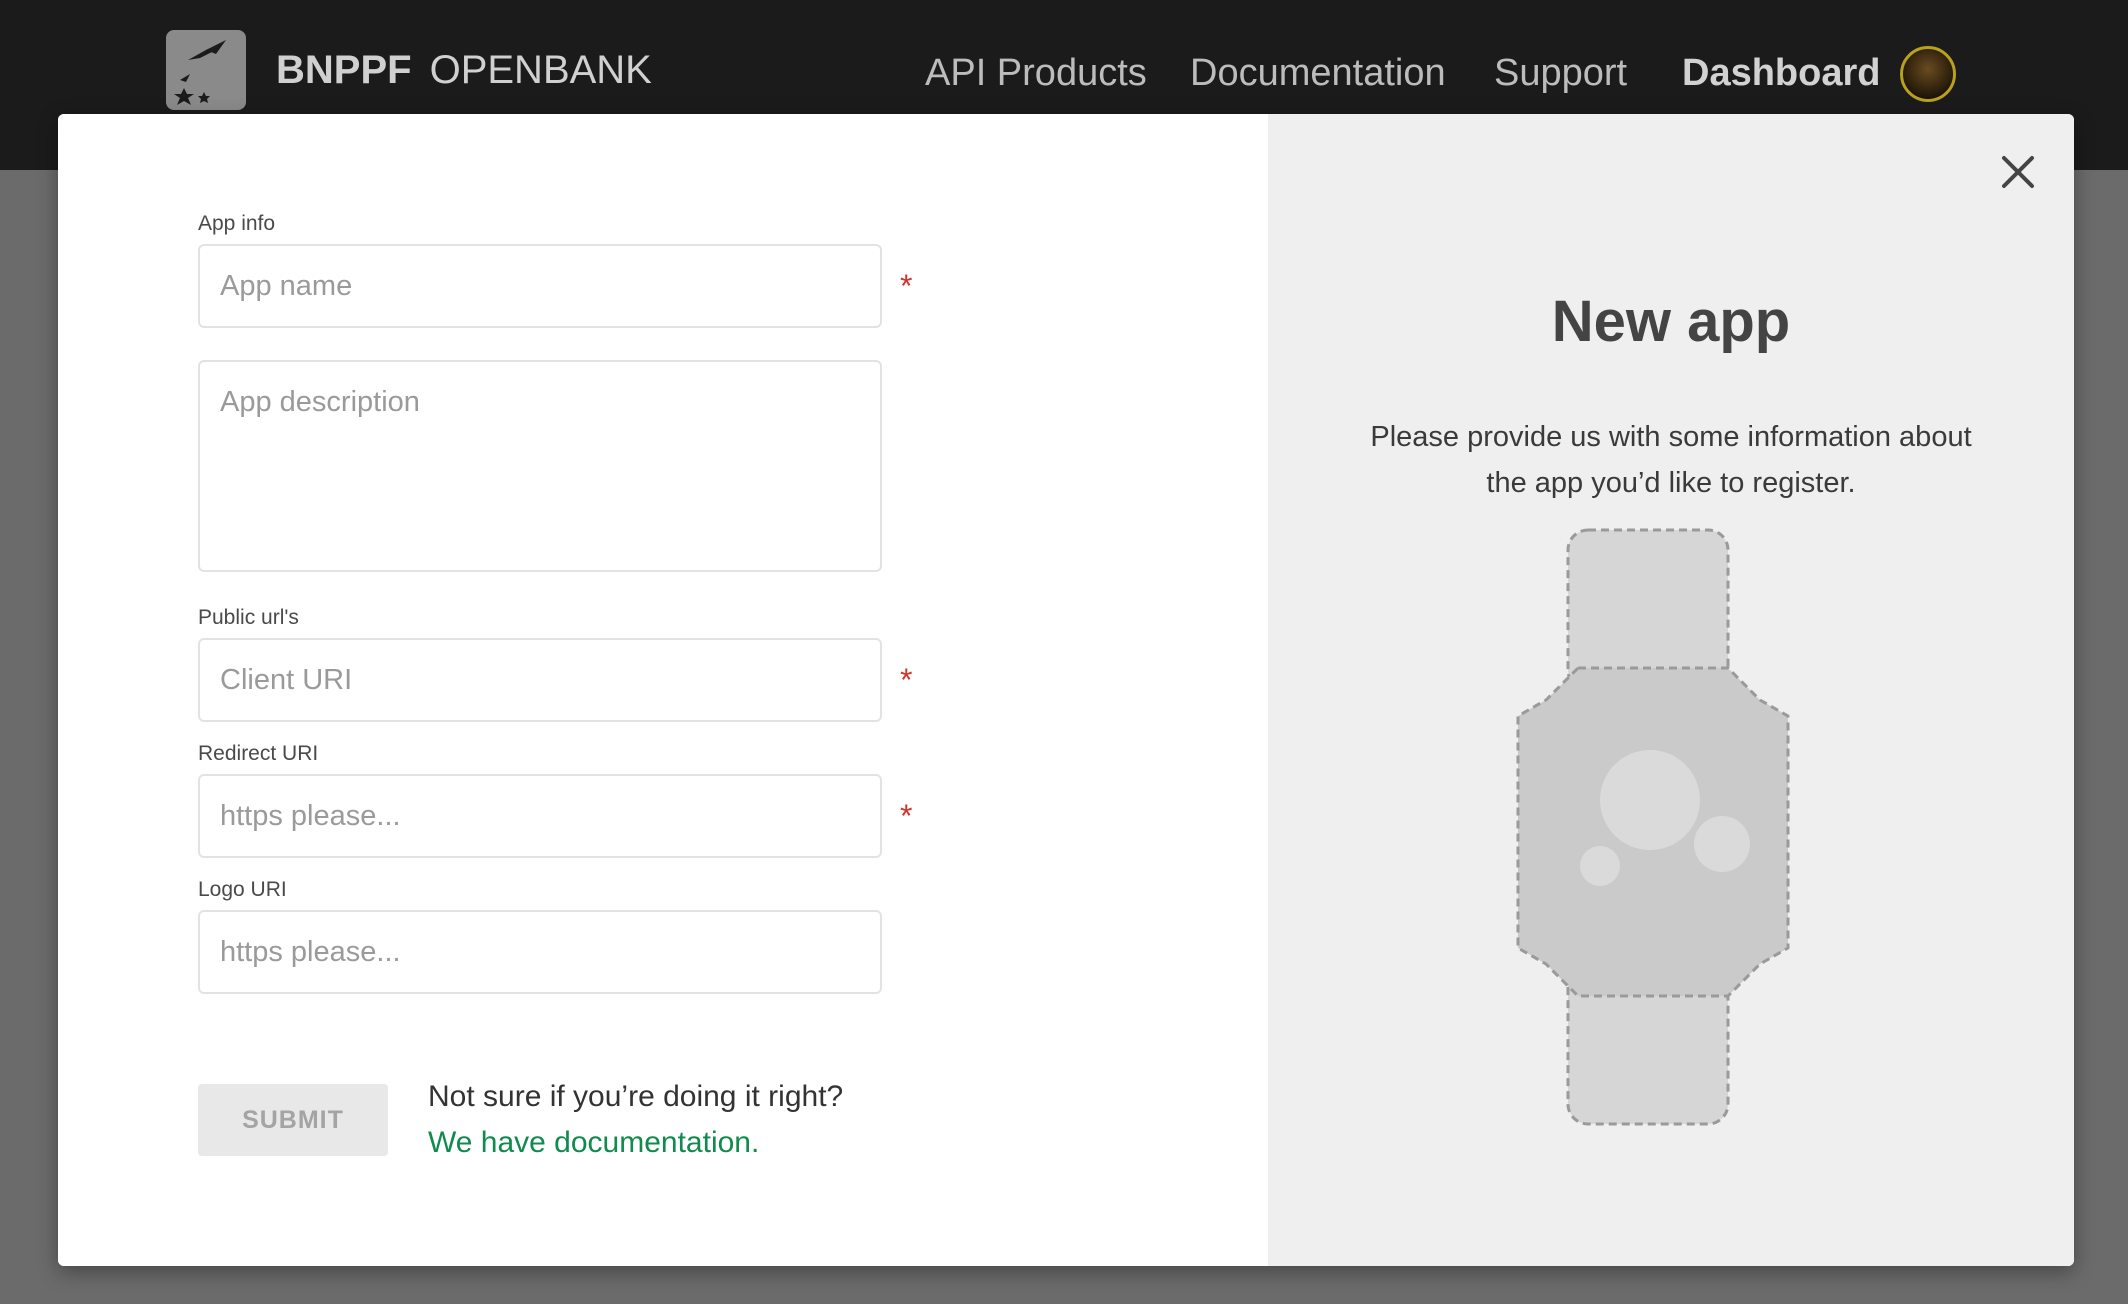 The image size is (2128, 1304). I want to click on redirect-uri-input, so click(540, 816).